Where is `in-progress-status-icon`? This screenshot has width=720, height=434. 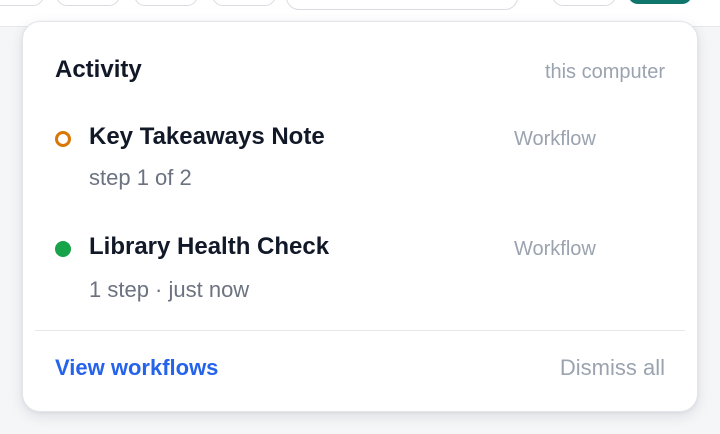 in-progress-status-icon is located at coordinates (63, 139).